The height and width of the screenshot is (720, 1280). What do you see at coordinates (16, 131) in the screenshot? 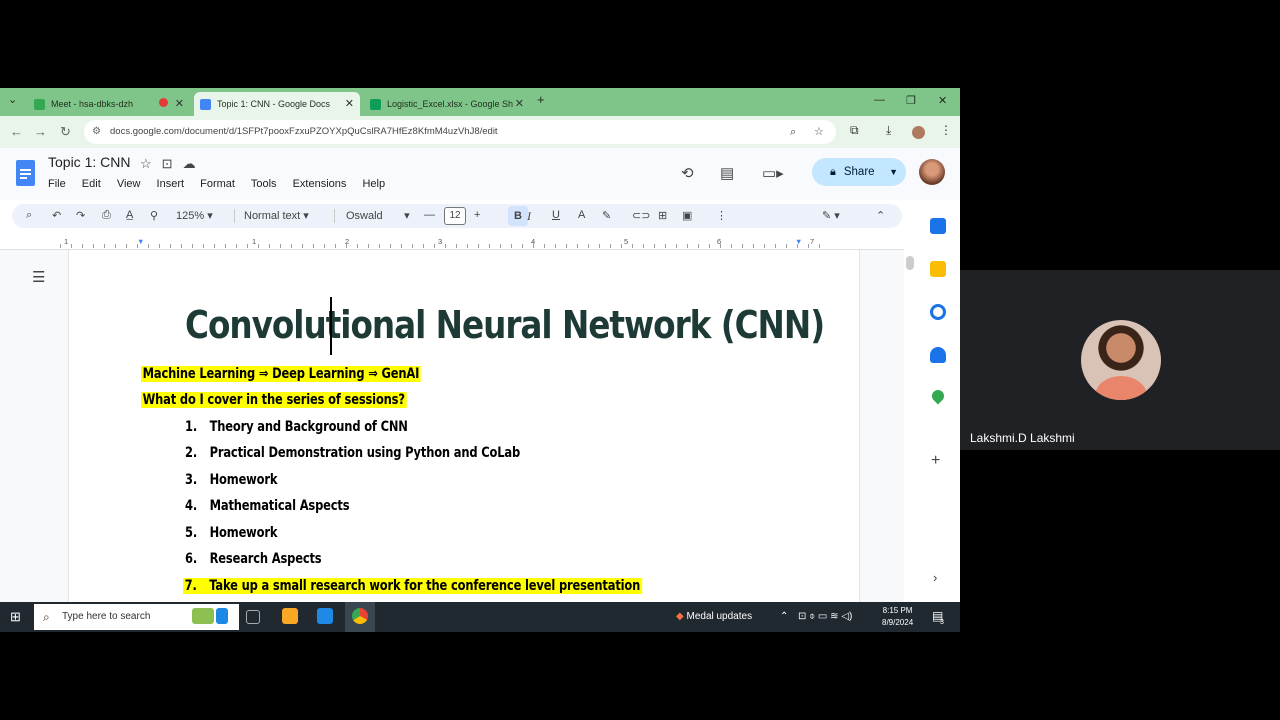
I see `back-icon: ←` at bounding box center [16, 131].